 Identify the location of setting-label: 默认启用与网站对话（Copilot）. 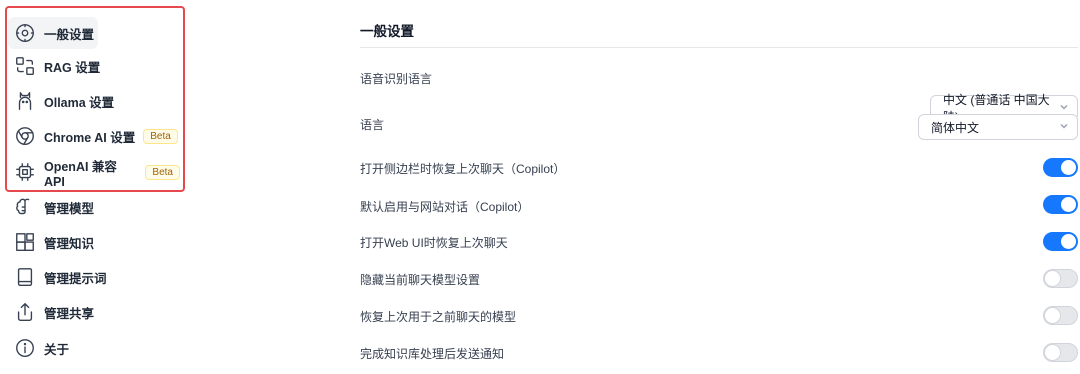
(445, 207).